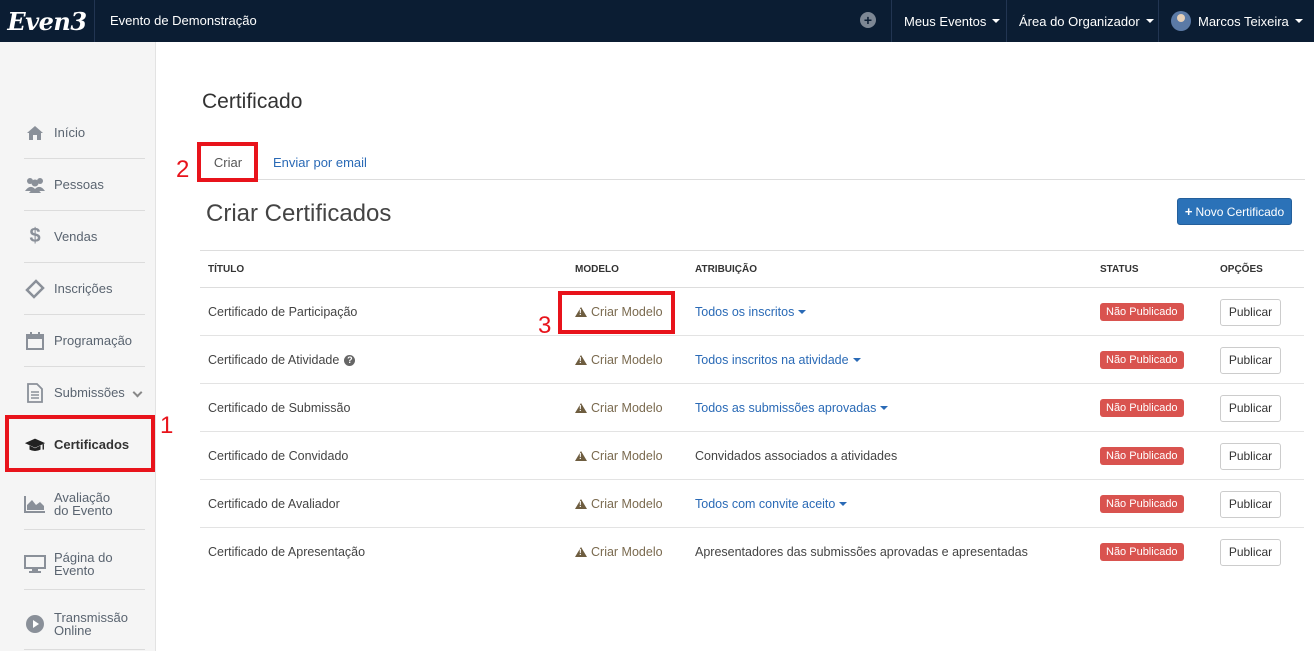 This screenshot has width=1314, height=651. Describe the element at coordinates (35, 624) in the screenshot. I see `play-icon` at that location.